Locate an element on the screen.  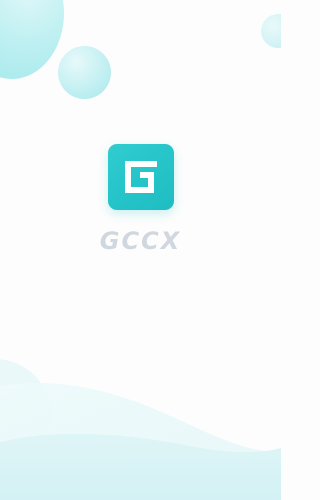
decorative-bubble-small is located at coordinates (271, 31).